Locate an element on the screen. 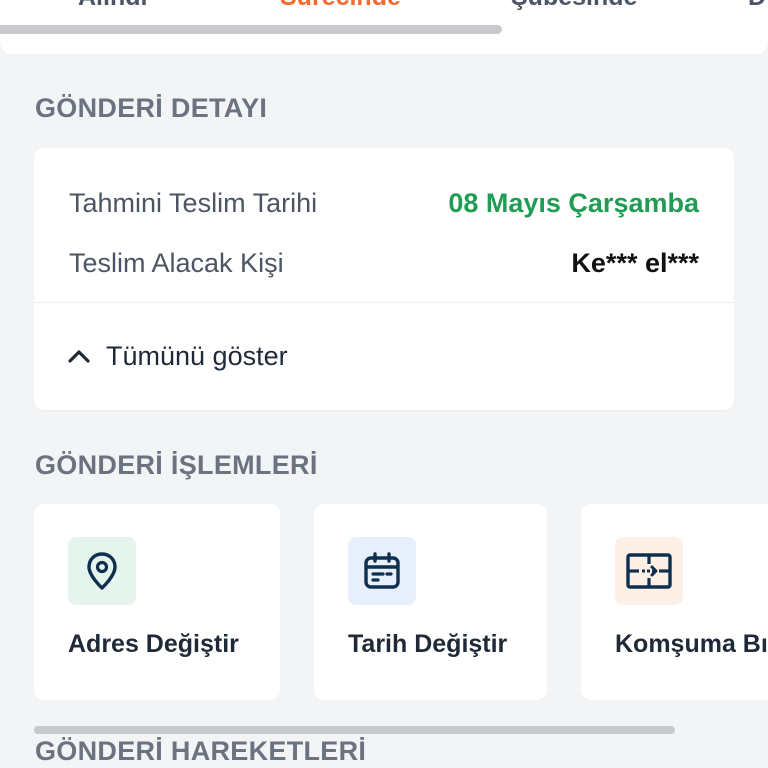  detail-section-title: GÖNDERİ DETAYI is located at coordinates (151, 108).